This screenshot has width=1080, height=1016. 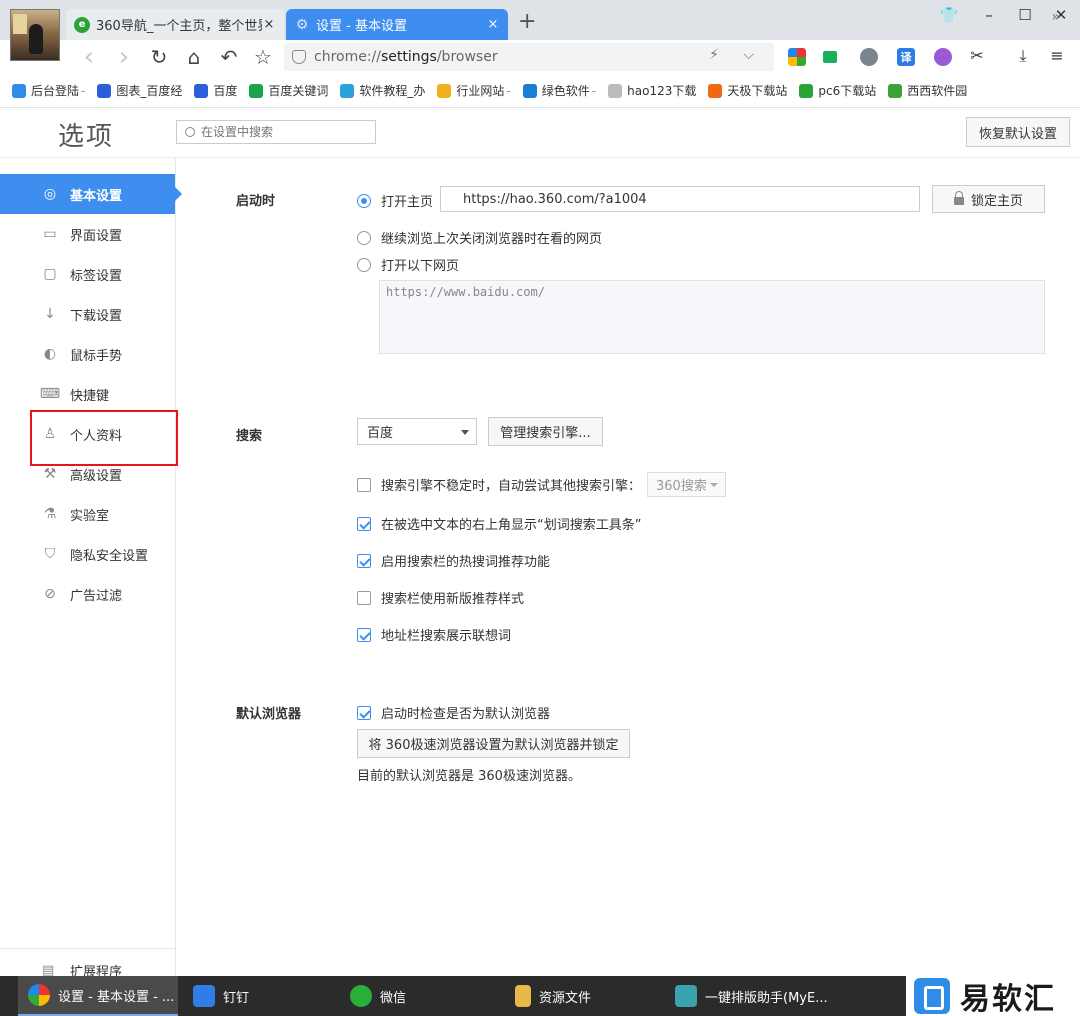 What do you see at coordinates (527, 22) in the screenshot?
I see `new-tab-button: +` at bounding box center [527, 22].